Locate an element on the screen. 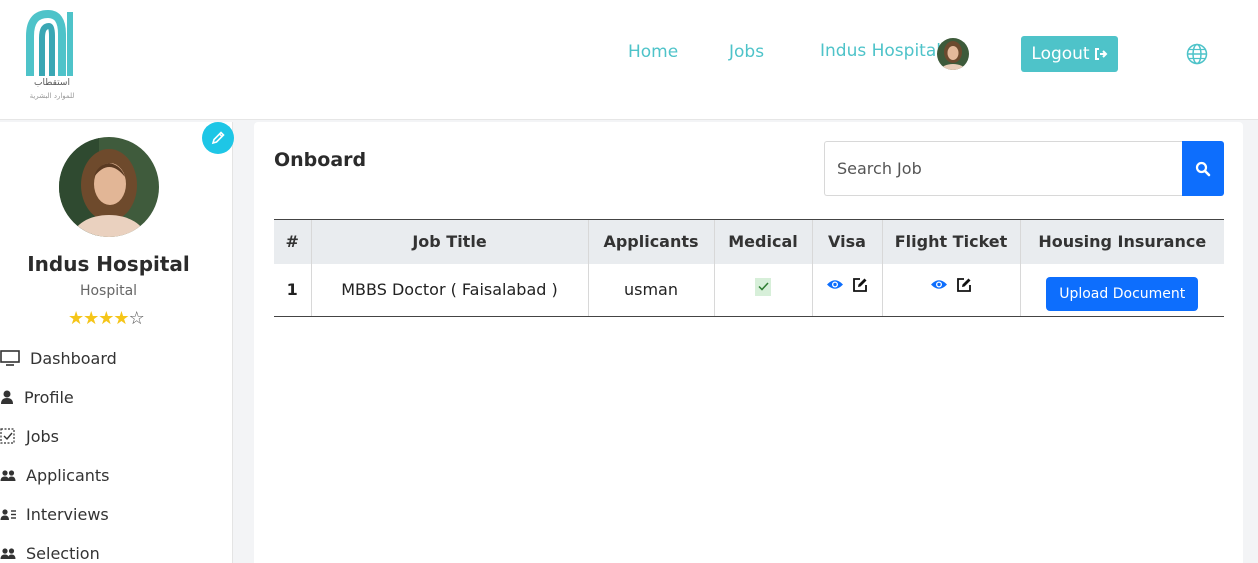  sidebar-item-label: Profile is located at coordinates (49, 397).